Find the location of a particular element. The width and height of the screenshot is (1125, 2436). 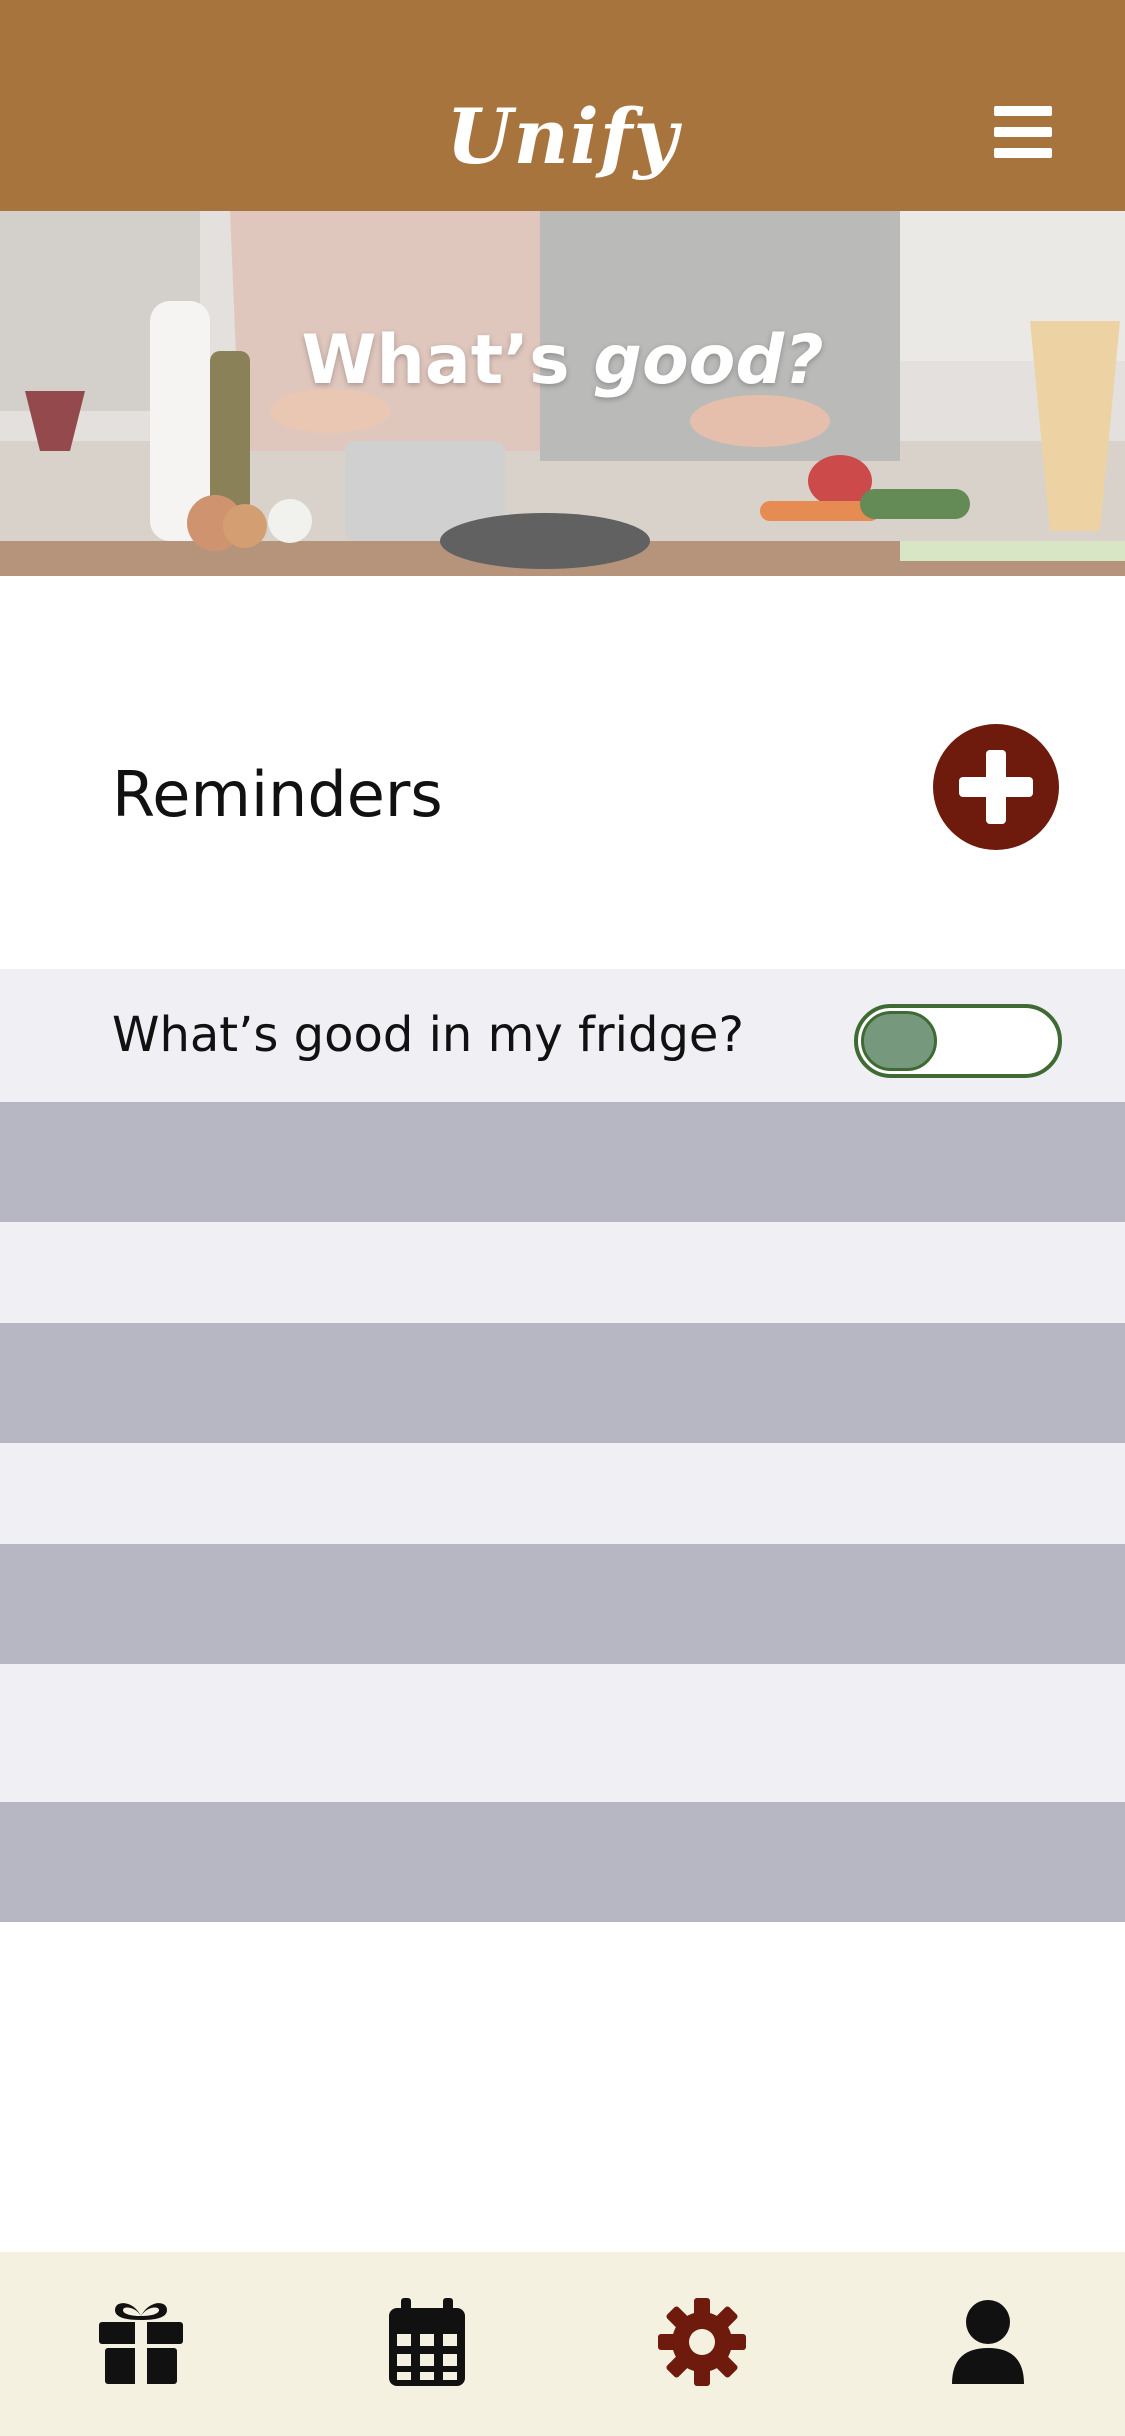

app-header: Unify is located at coordinates (562, 105).